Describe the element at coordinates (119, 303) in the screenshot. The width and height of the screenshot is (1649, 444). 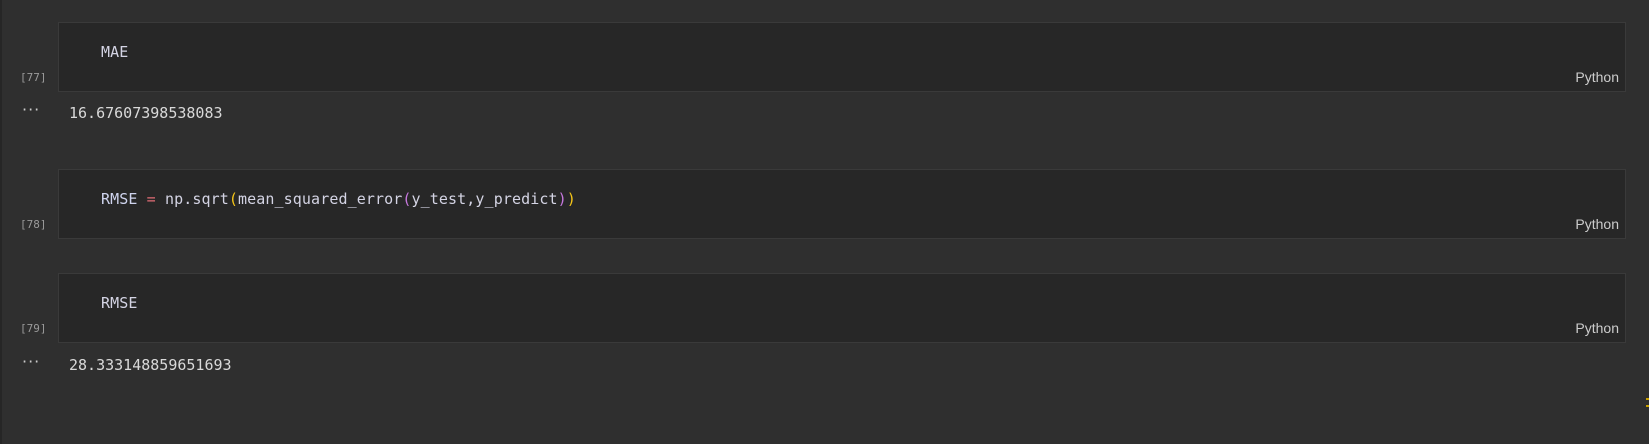
I see `cell-source: RMSE` at that location.